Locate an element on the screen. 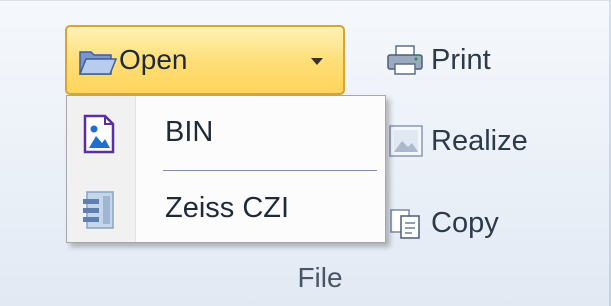 The image size is (611, 306). image-icon is located at coordinates (406, 141).